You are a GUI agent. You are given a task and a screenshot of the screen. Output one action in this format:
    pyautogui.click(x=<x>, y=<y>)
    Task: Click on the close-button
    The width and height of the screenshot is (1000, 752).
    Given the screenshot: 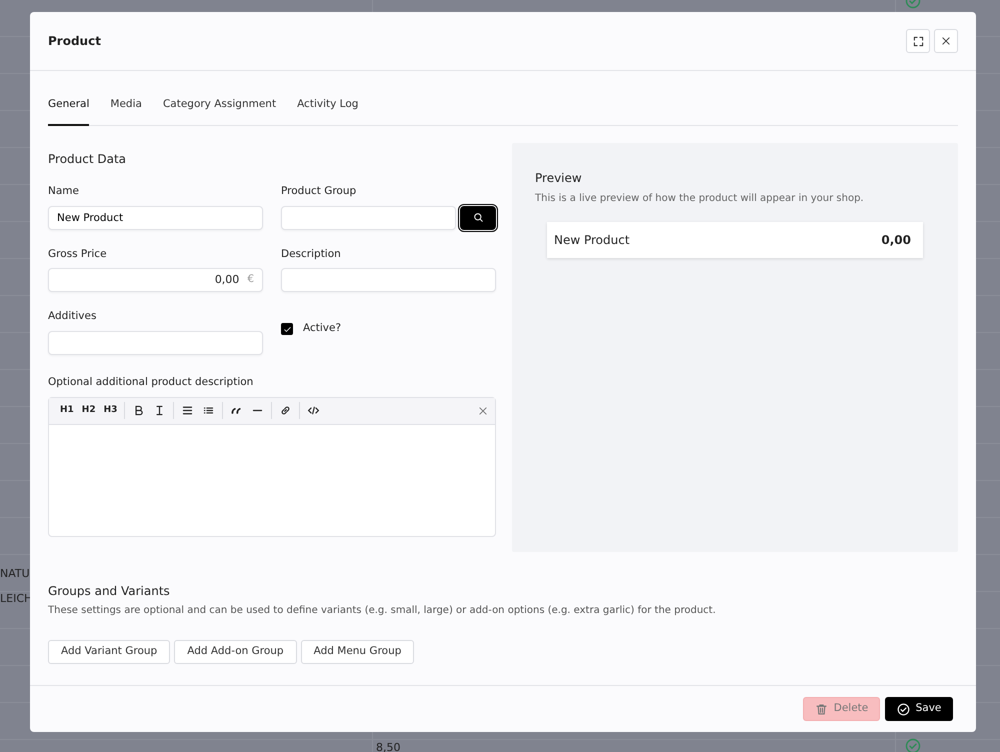 What is the action you would take?
    pyautogui.click(x=946, y=41)
    